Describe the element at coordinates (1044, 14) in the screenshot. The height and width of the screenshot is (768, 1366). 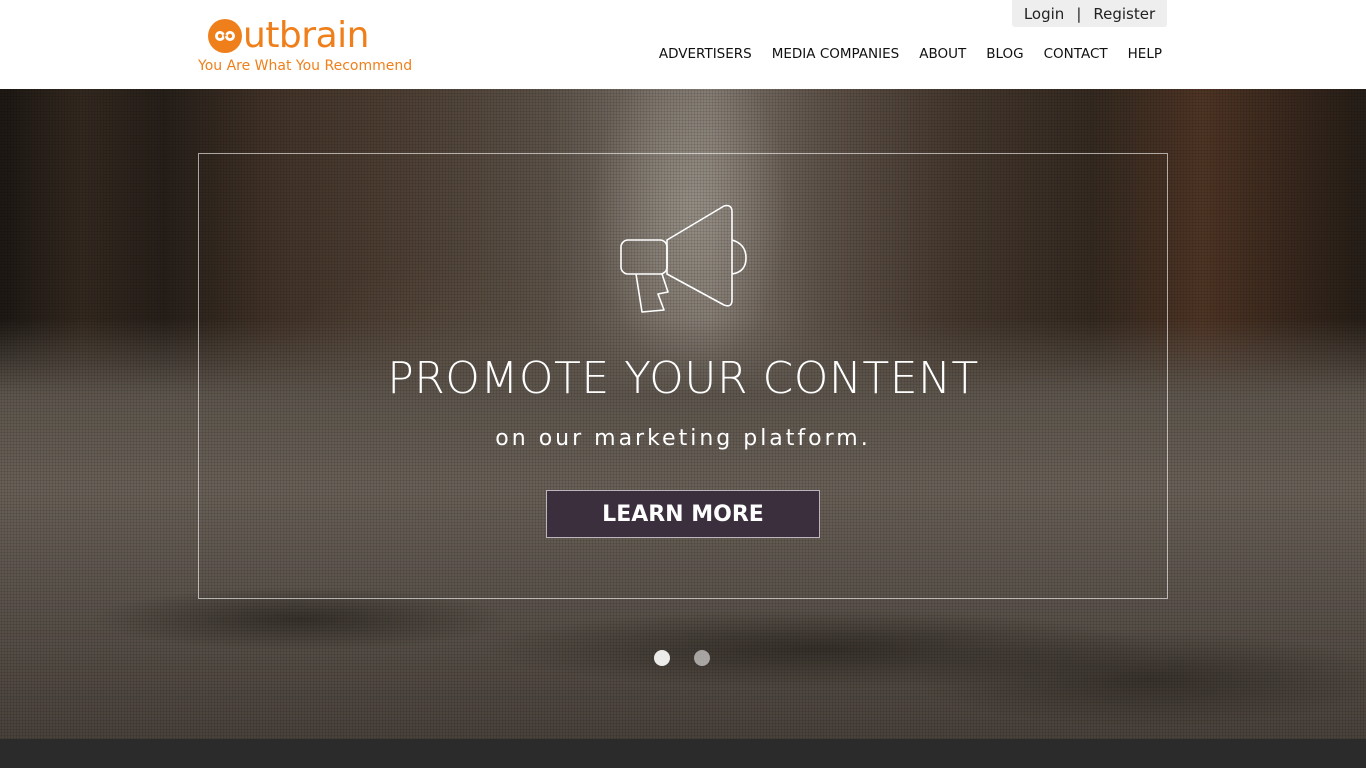
I see `login-link: Login` at that location.